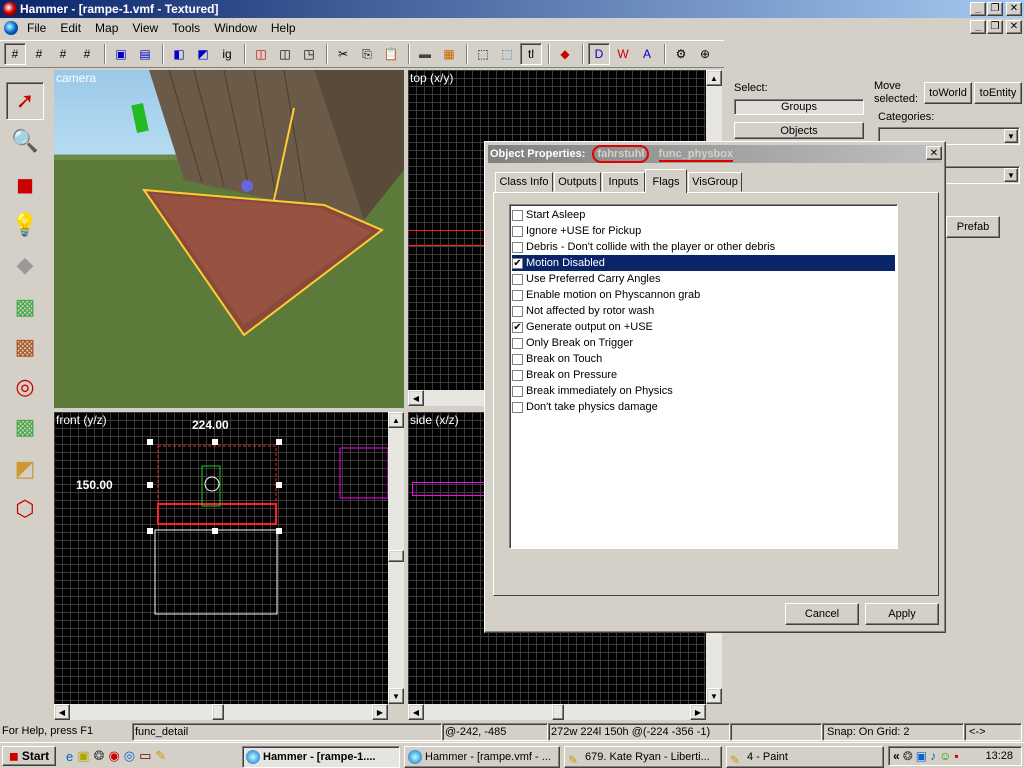 The height and width of the screenshot is (768, 1024). What do you see at coordinates (1014, 27) in the screenshot?
I see `doc-close-button: ✕` at bounding box center [1014, 27].